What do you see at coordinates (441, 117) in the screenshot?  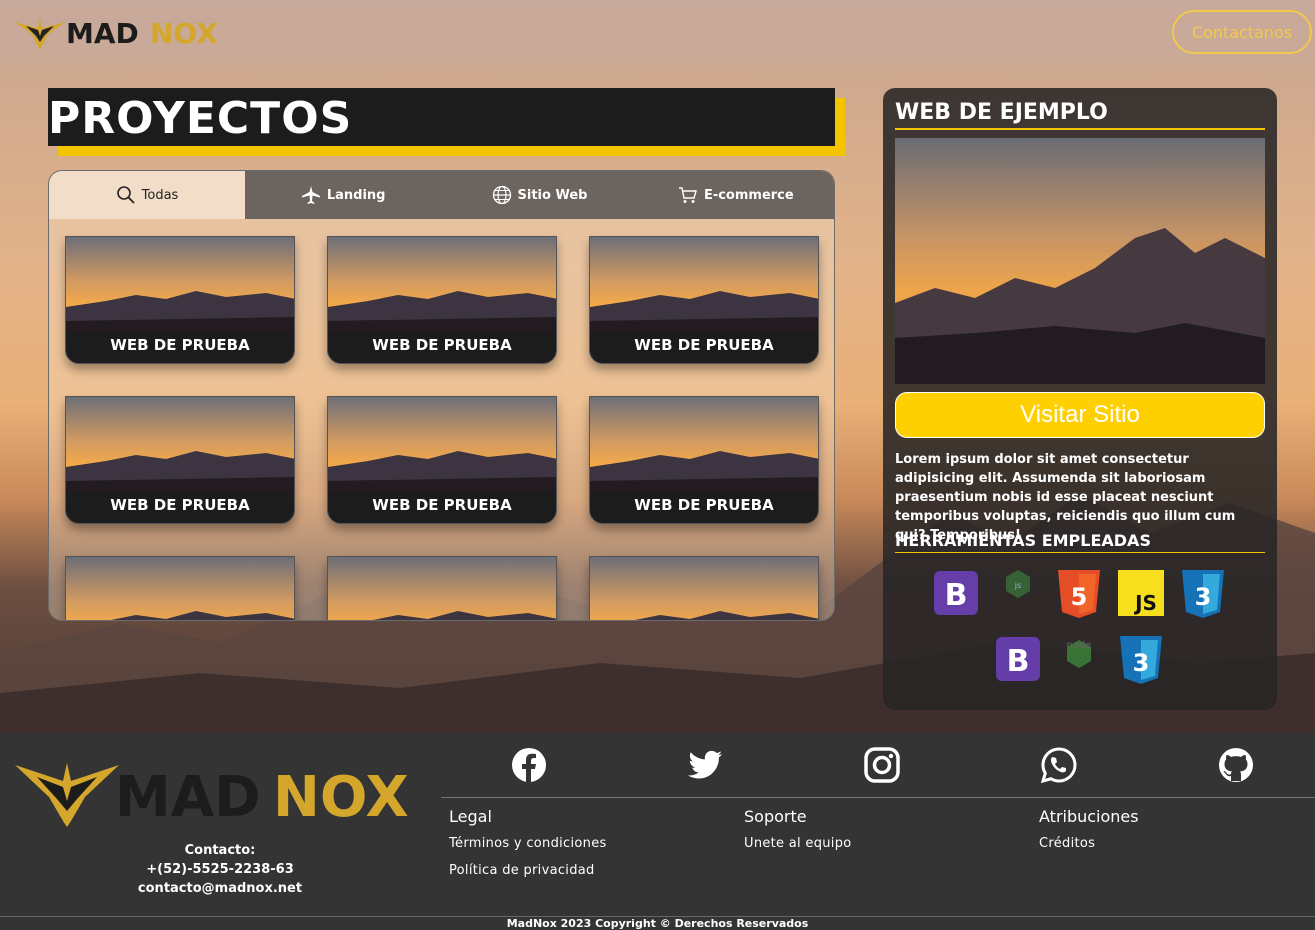 I see `page-title: PROYECTOS` at bounding box center [441, 117].